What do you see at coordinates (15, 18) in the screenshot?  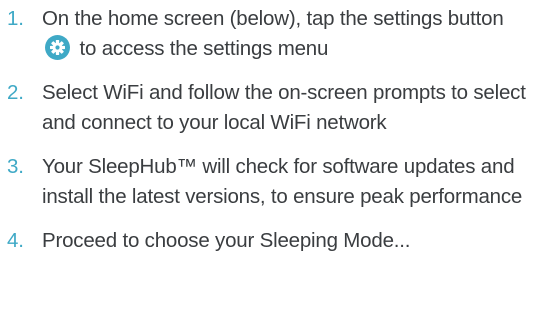 I see `step-number: 1.` at bounding box center [15, 18].